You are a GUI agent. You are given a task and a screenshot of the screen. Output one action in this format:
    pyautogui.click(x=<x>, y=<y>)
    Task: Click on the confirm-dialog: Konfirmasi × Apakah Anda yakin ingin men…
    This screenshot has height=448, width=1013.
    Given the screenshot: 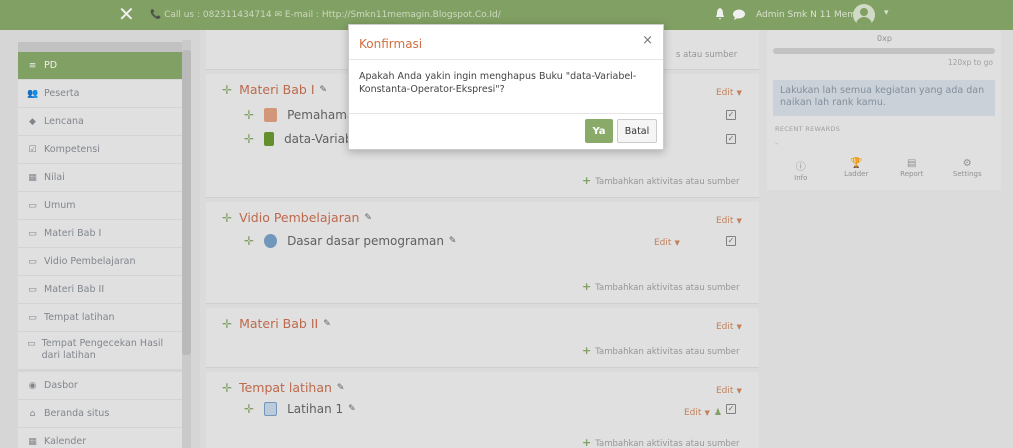 What is the action you would take?
    pyautogui.click(x=506, y=87)
    